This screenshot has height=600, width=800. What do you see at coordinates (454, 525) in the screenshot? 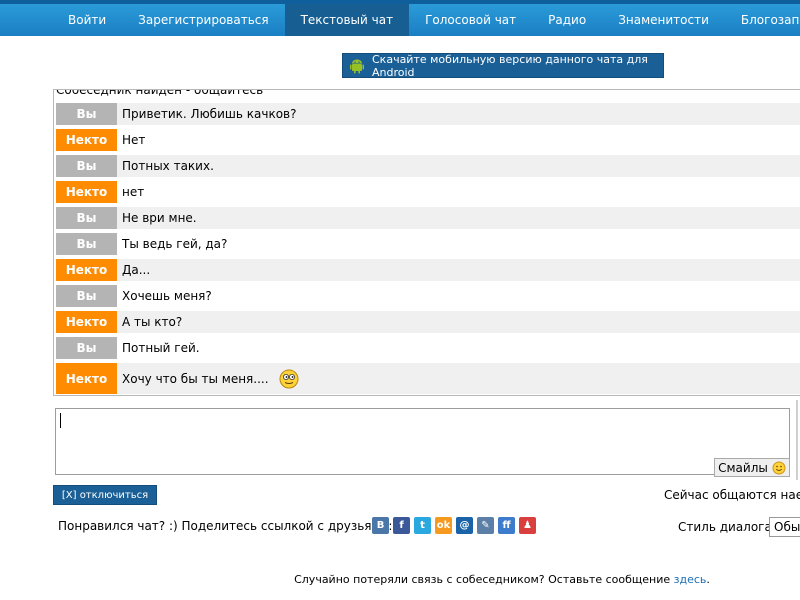
I see `share-icons: Bf t ok @ ✎ ff ♟` at bounding box center [454, 525].